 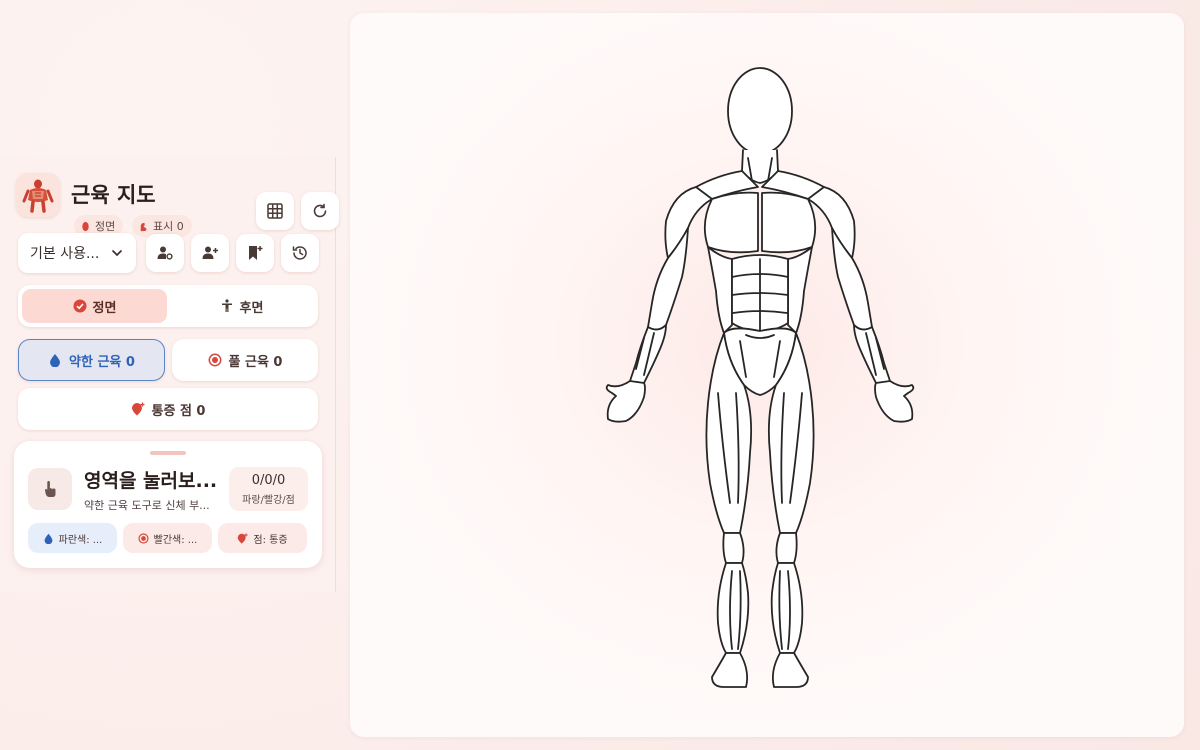 What do you see at coordinates (733, 608) in the screenshot?
I see `muscle-calf-left` at bounding box center [733, 608].